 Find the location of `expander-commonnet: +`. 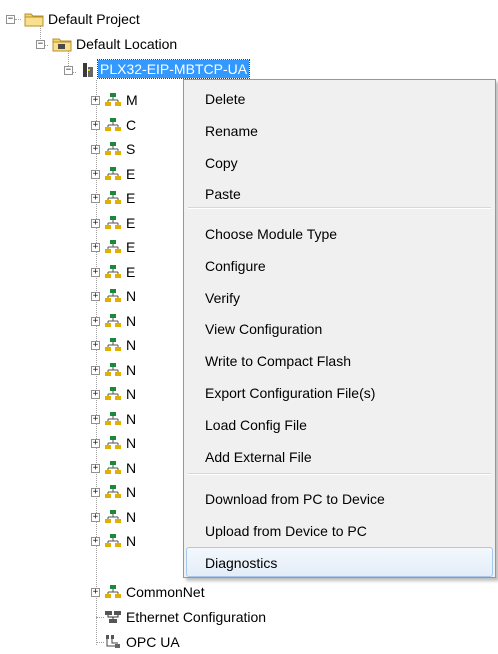

expander-commonnet: + is located at coordinates (95, 592).